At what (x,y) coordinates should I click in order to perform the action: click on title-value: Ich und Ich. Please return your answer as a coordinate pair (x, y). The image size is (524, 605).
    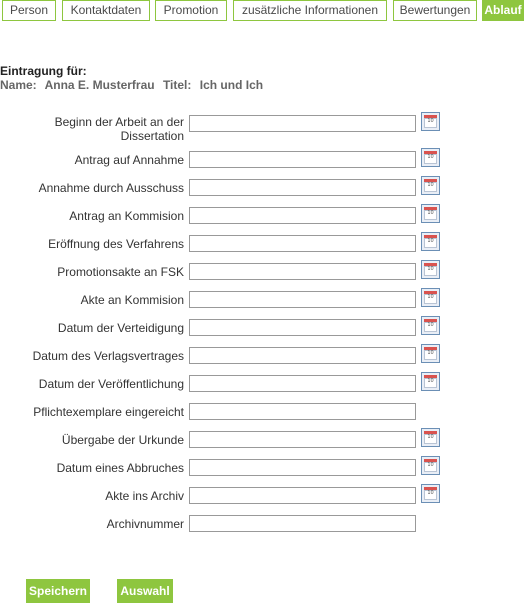
    Looking at the image, I should click on (231, 85).